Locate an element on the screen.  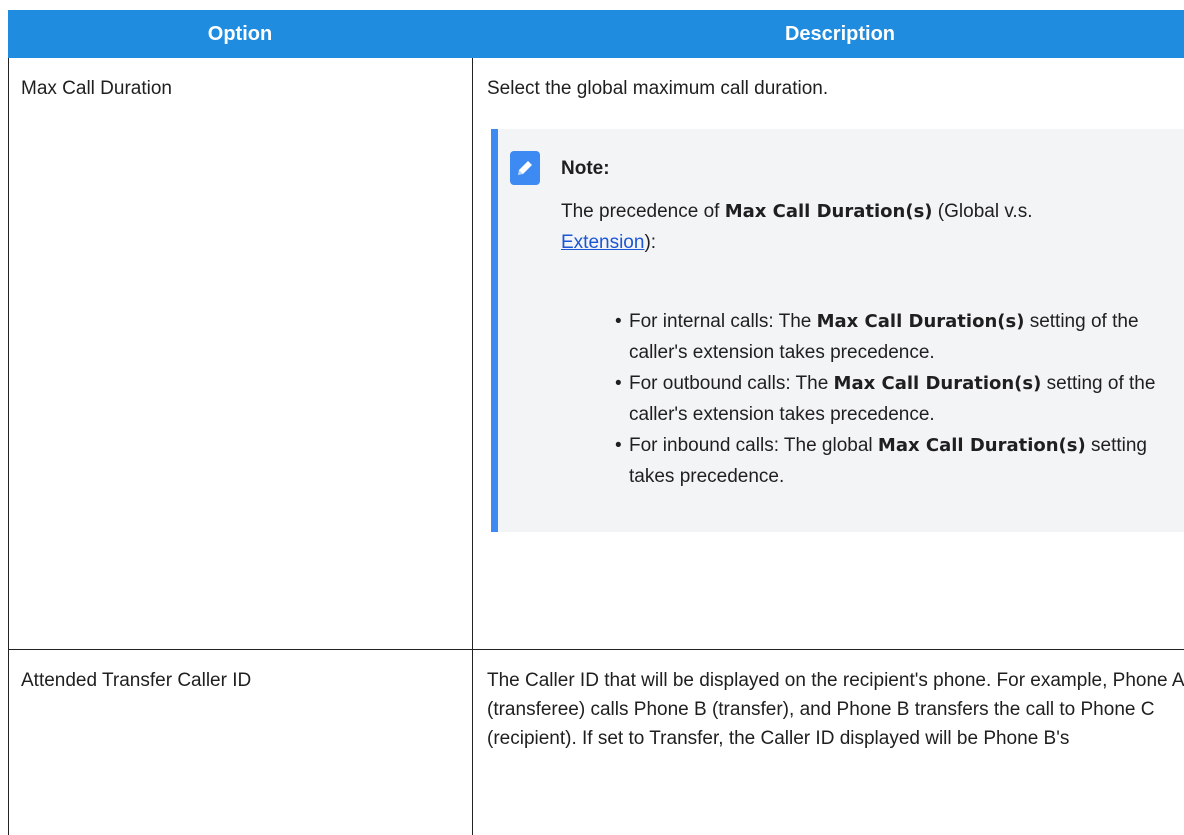
cut-off-heading is located at coordinates (120, 1).